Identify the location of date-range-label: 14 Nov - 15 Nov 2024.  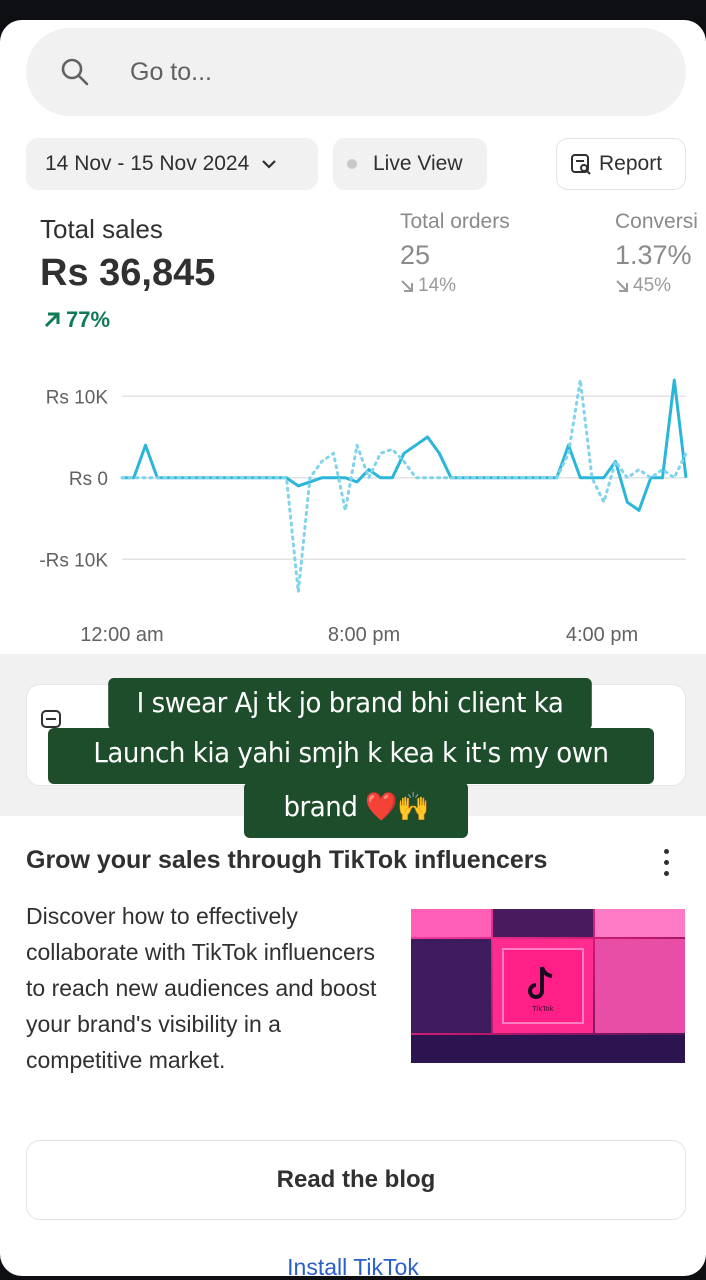
(147, 163).